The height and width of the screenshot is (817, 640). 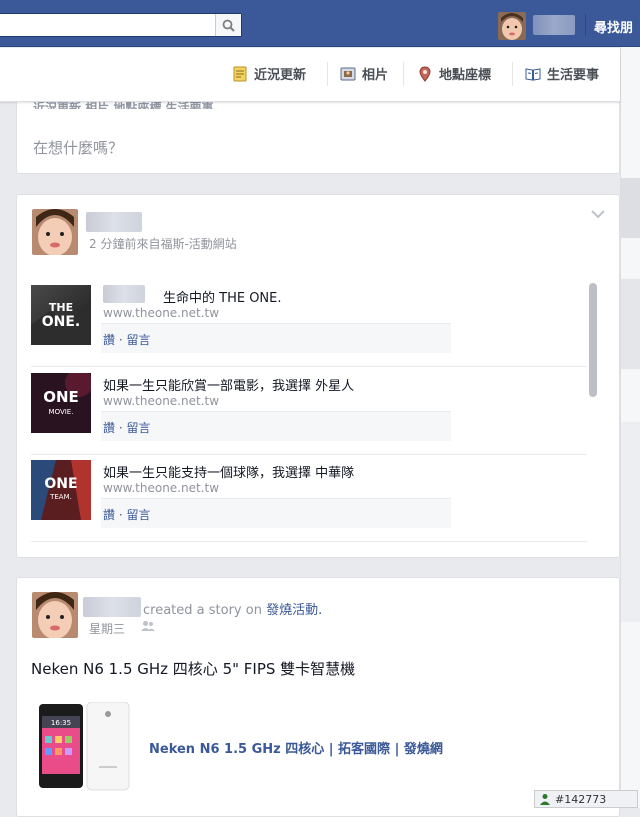 I want to click on post-timestamp: 2 分鐘前來自福斯-活動網站, so click(x=163, y=243).